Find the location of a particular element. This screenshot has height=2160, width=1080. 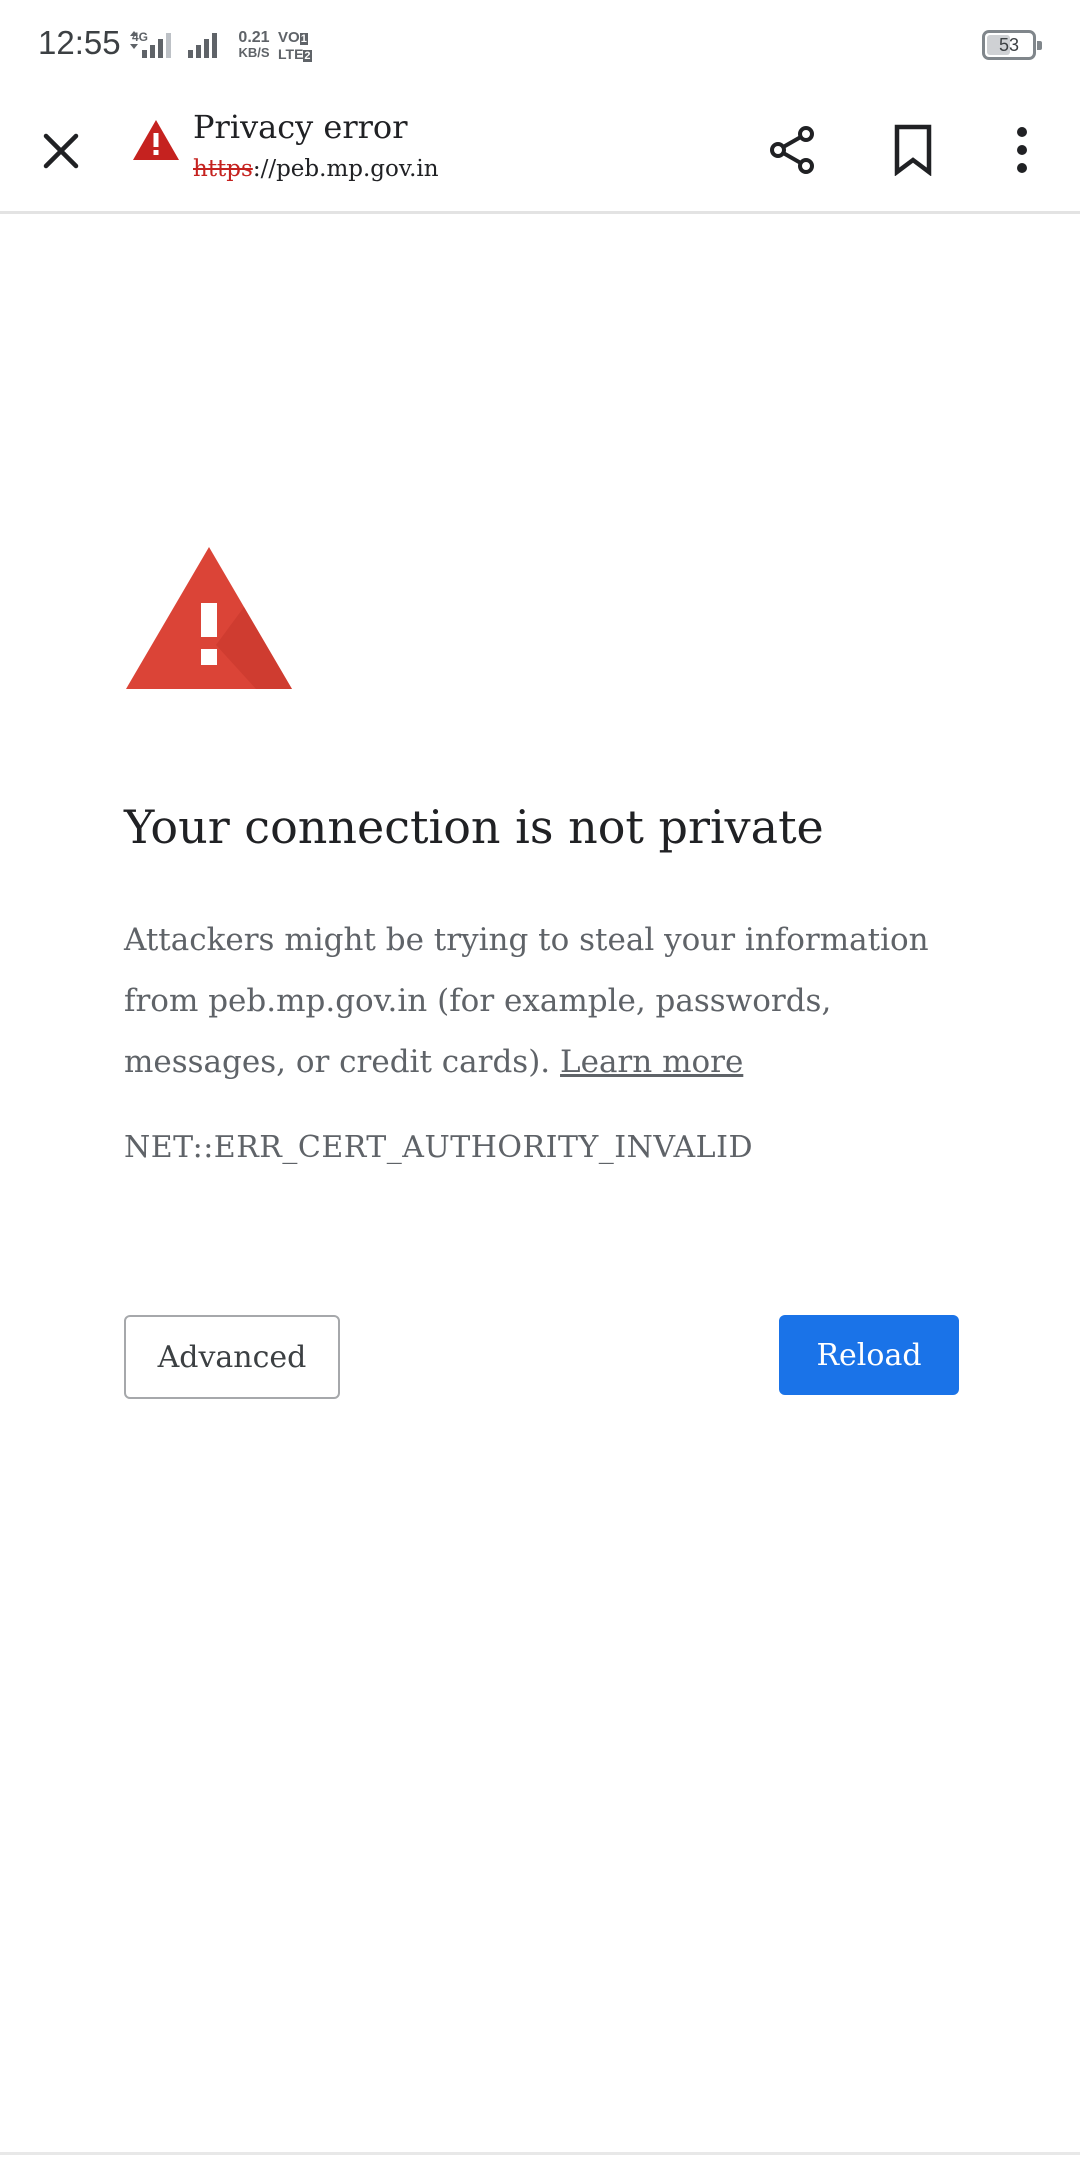

signal-strength-sim2-icon is located at coordinates (202, 45).